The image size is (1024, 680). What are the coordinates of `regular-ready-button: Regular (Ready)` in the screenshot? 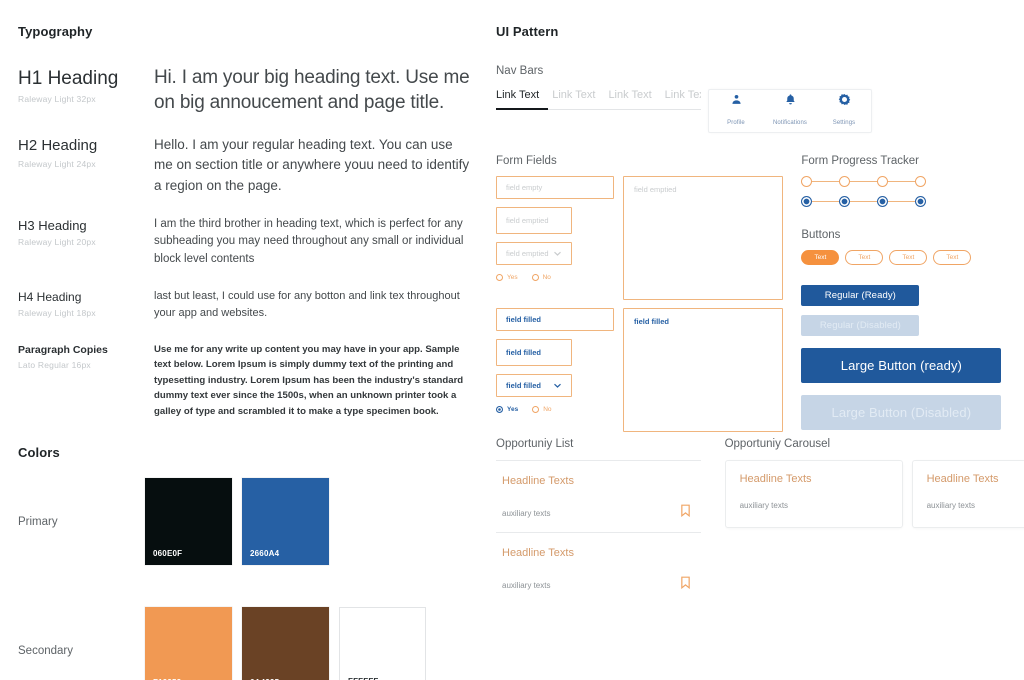 It's located at (860, 295).